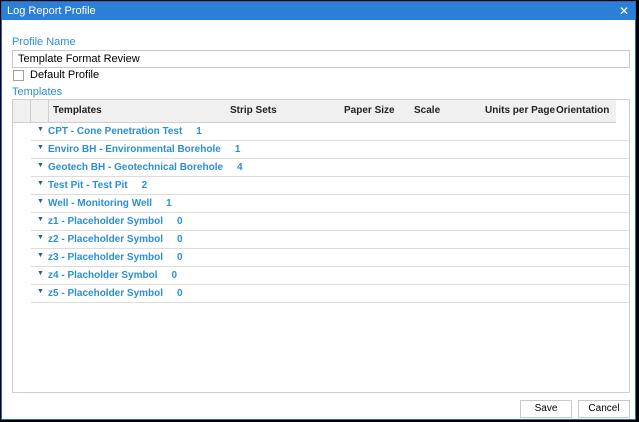 This screenshot has width=639, height=422. Describe the element at coordinates (330, 294) in the screenshot. I see `template-row: ▼ z5 - Placeholder Symbol 0` at that location.